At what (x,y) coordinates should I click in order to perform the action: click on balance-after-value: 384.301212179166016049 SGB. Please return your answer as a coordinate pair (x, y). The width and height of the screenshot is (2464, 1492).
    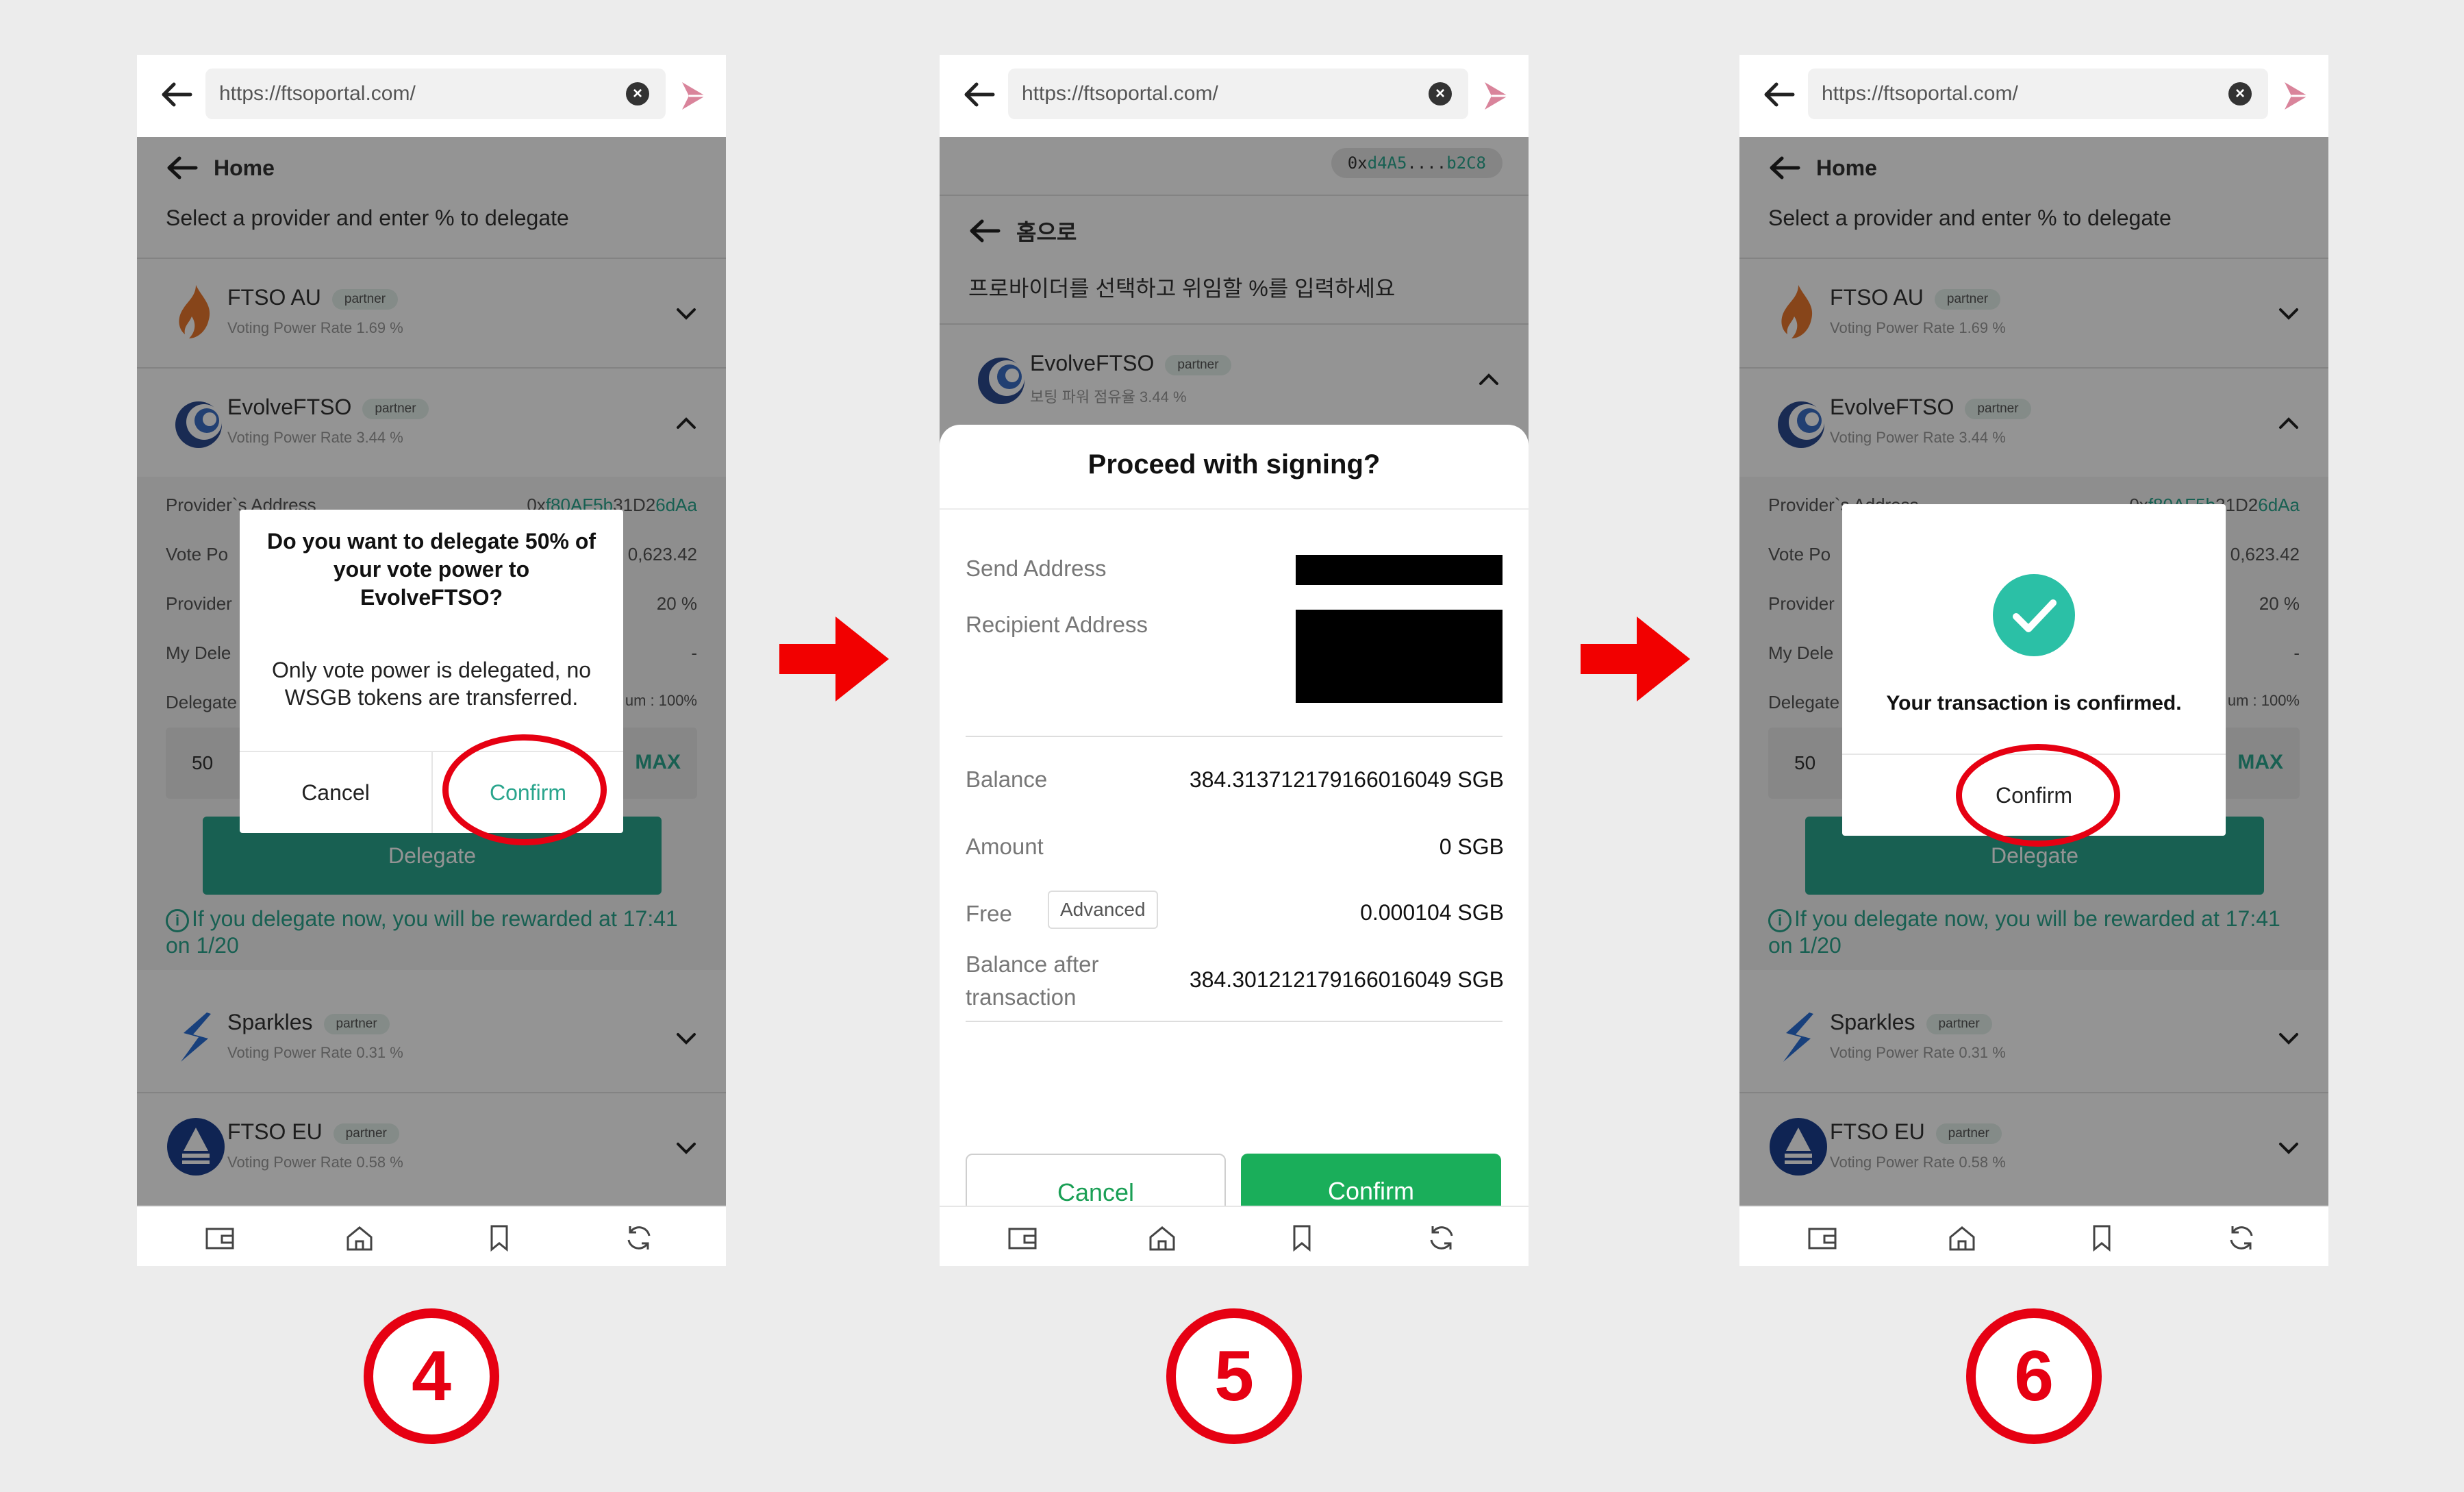
    Looking at the image, I should click on (1346, 979).